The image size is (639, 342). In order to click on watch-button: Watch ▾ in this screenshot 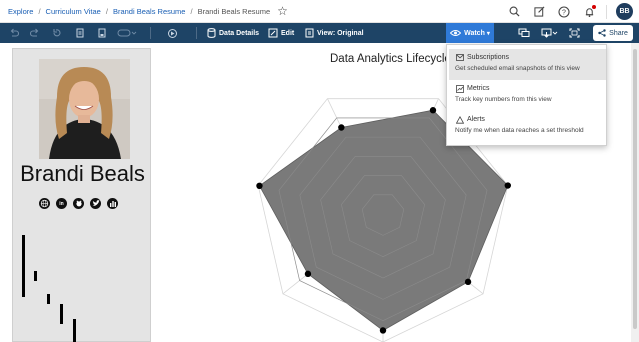, I will do `click(470, 33)`.